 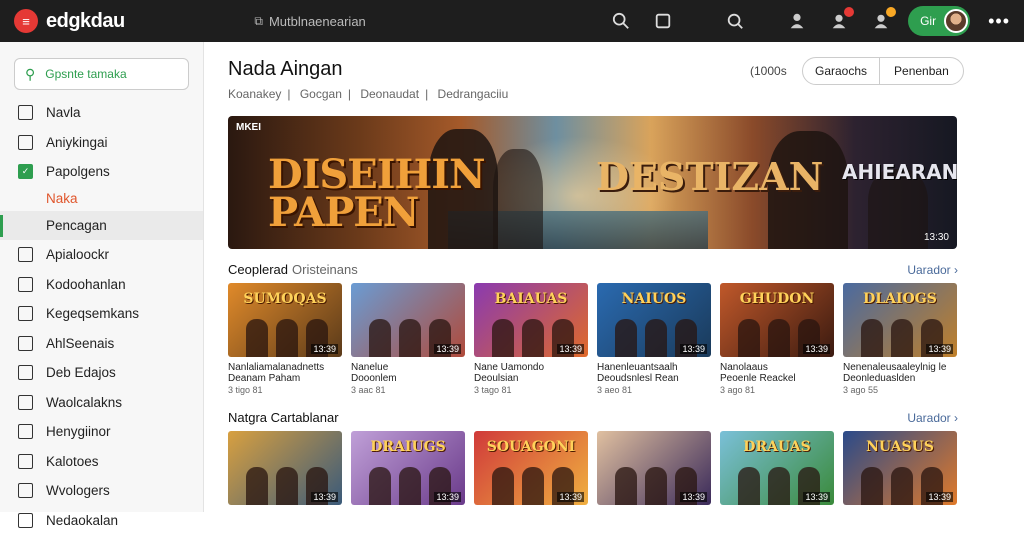 I want to click on thumbnail-title: DRAUAS, so click(x=777, y=447).